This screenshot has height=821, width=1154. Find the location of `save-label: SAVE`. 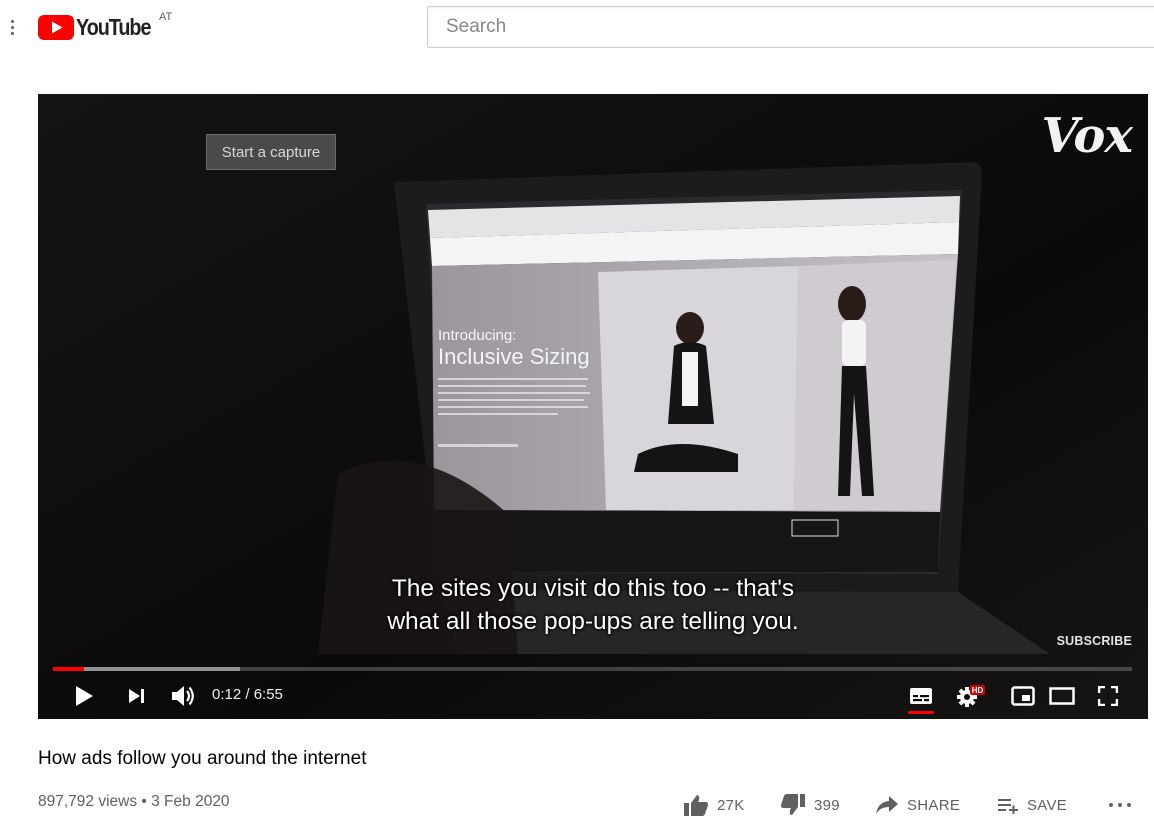

save-label: SAVE is located at coordinates (1047, 805).